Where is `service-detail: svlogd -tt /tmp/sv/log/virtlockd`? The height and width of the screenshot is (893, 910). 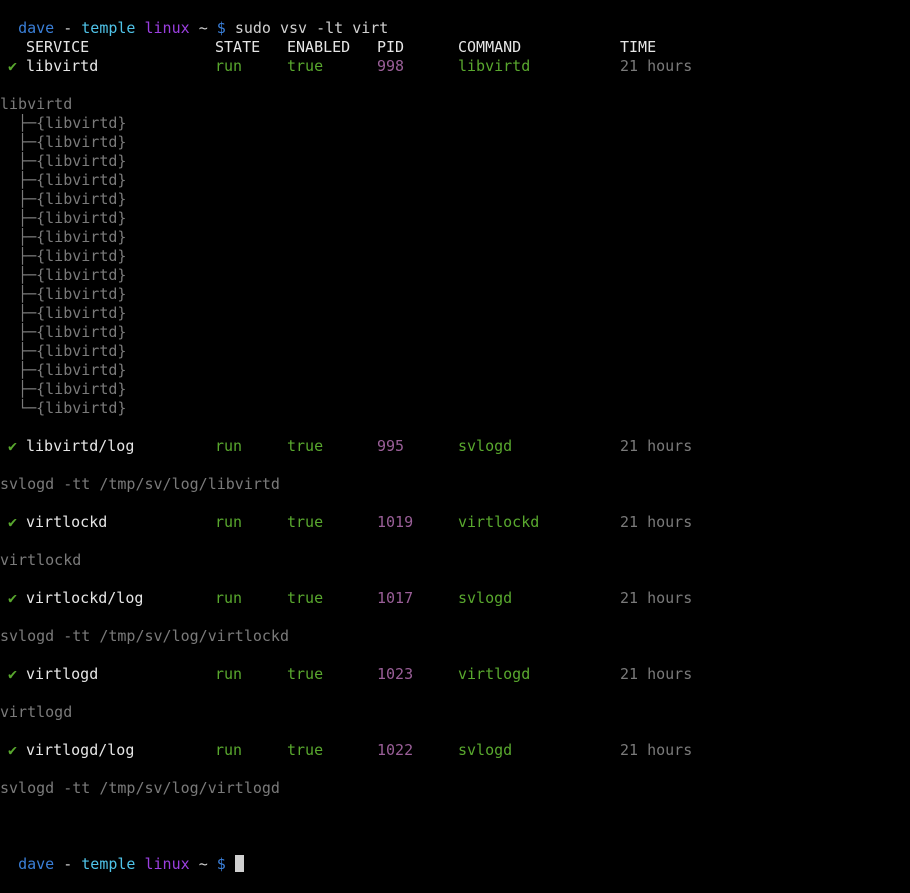 service-detail: svlogd -tt /tmp/sv/log/virtlockd is located at coordinates (144, 636).